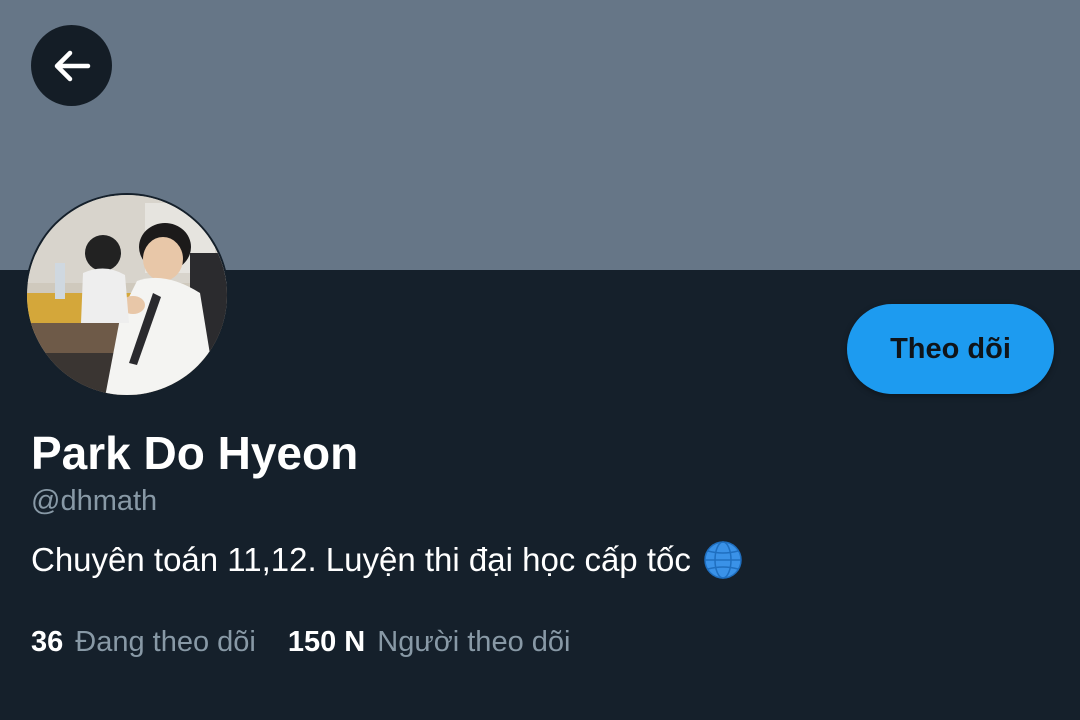 Image resolution: width=1080 pixels, height=720 pixels. I want to click on profile-handle: @dhmath, so click(94, 501).